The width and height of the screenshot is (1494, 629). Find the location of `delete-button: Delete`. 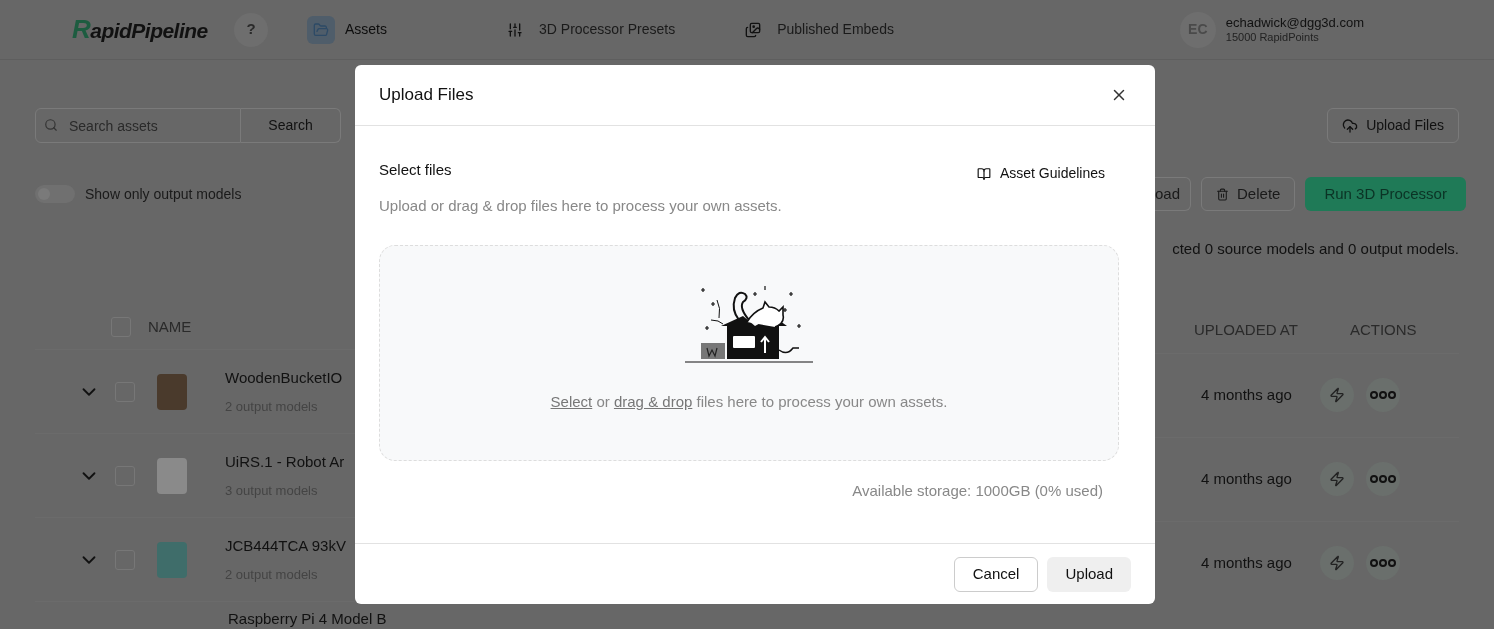

delete-button: Delete is located at coordinates (1248, 194).